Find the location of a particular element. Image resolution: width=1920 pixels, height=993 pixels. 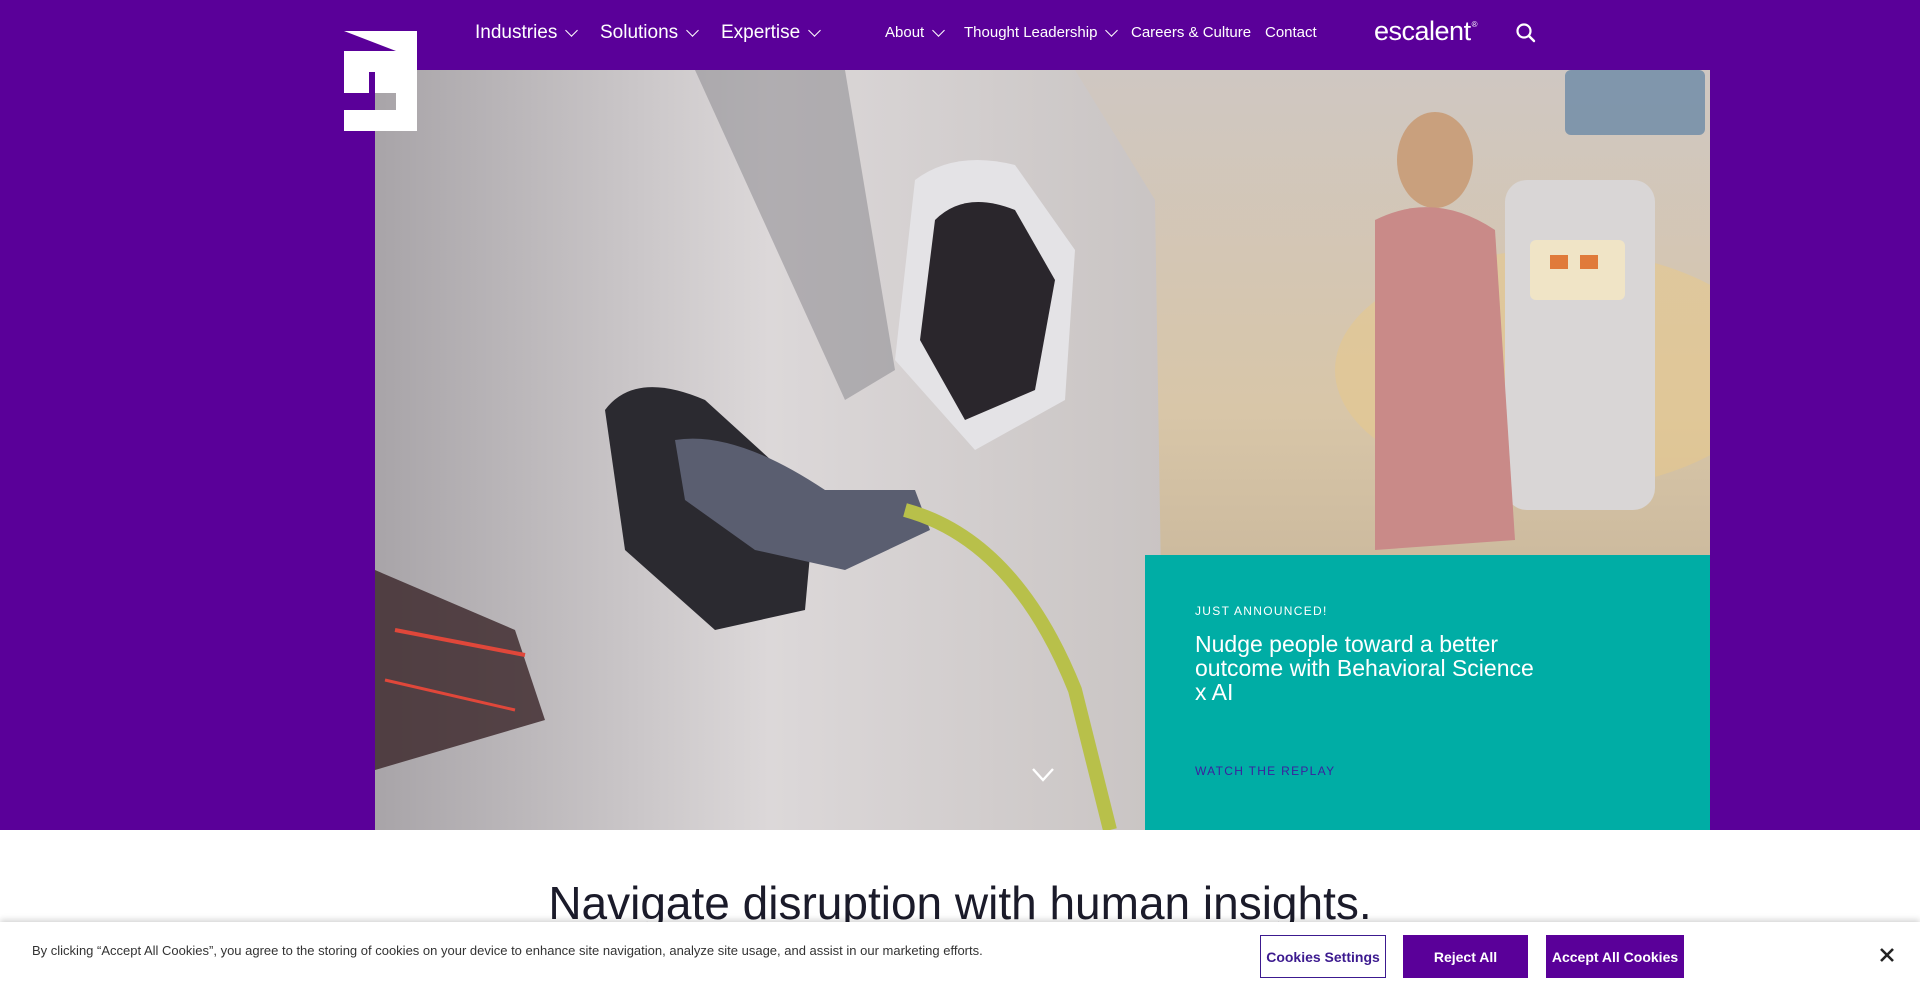

nav-about: About is located at coordinates (915, 32).